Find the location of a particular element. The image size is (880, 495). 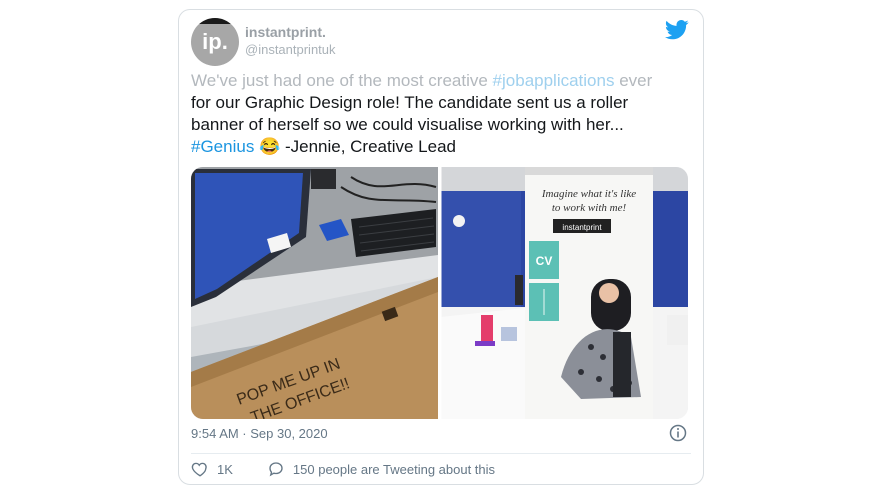

banner-brand: instantprint is located at coordinates (582, 227).